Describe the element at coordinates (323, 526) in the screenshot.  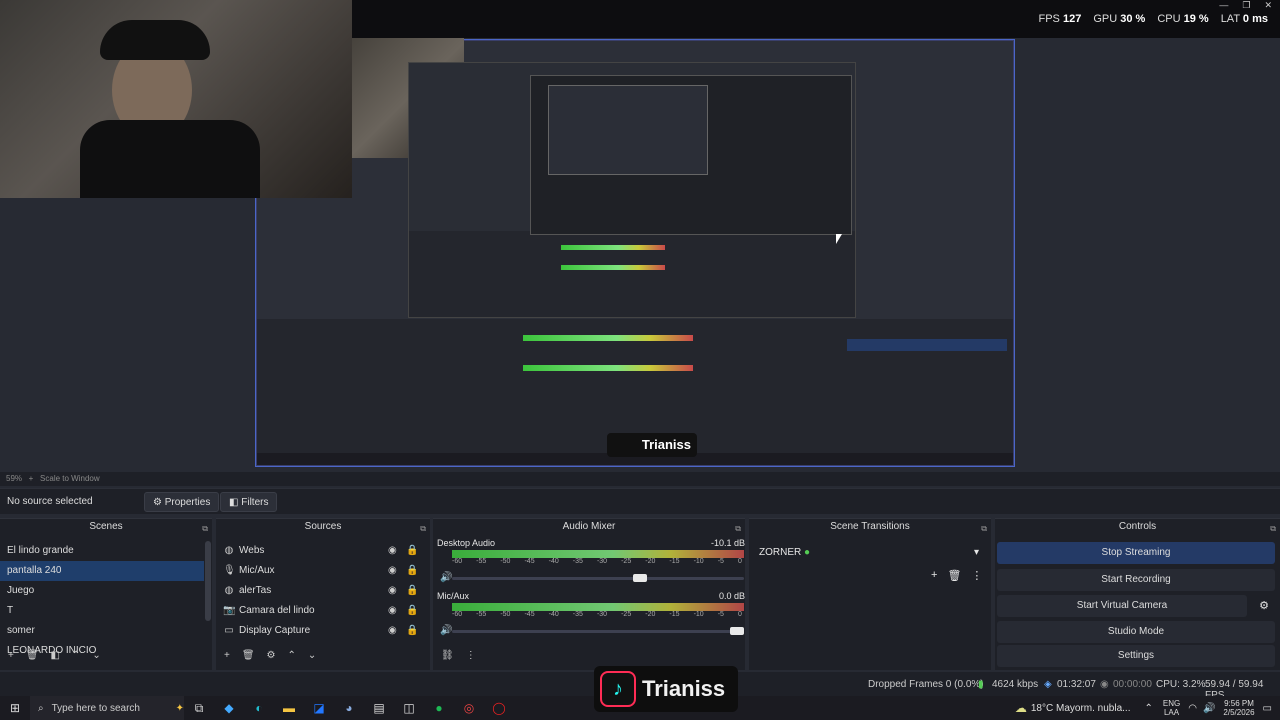
I see `sources-title: Sources` at that location.